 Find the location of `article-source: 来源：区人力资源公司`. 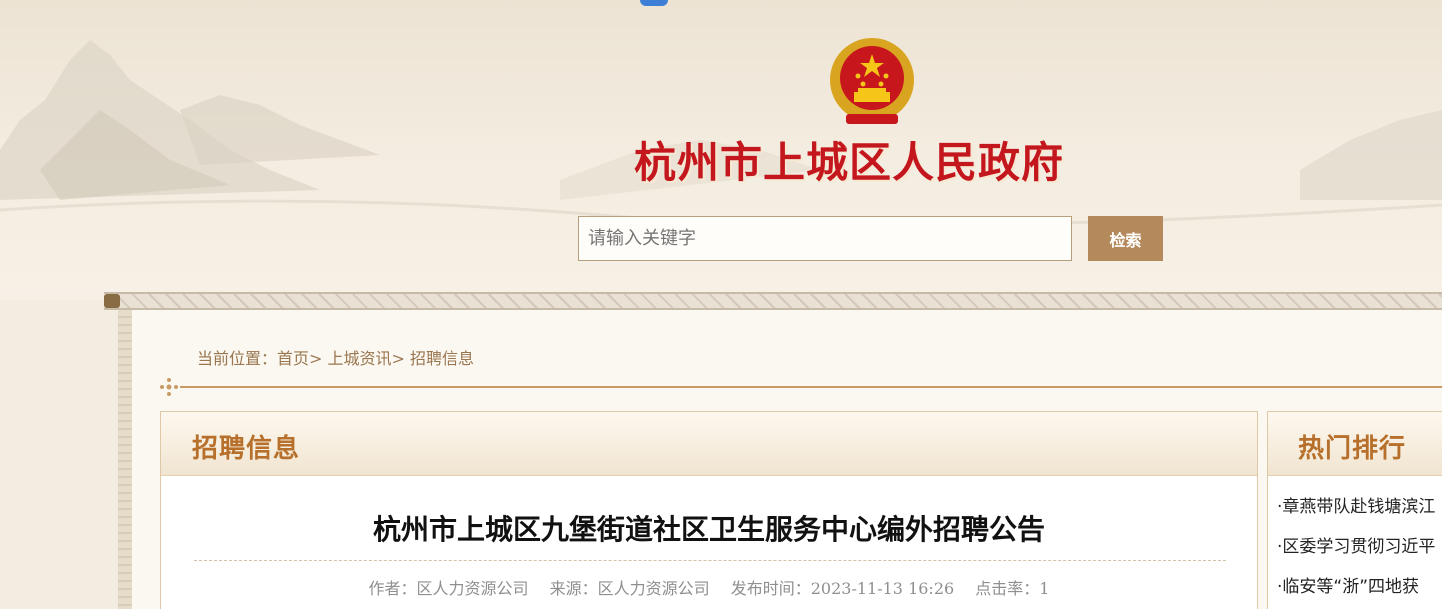

article-source: 来源：区人力资源公司 is located at coordinates (629, 588).